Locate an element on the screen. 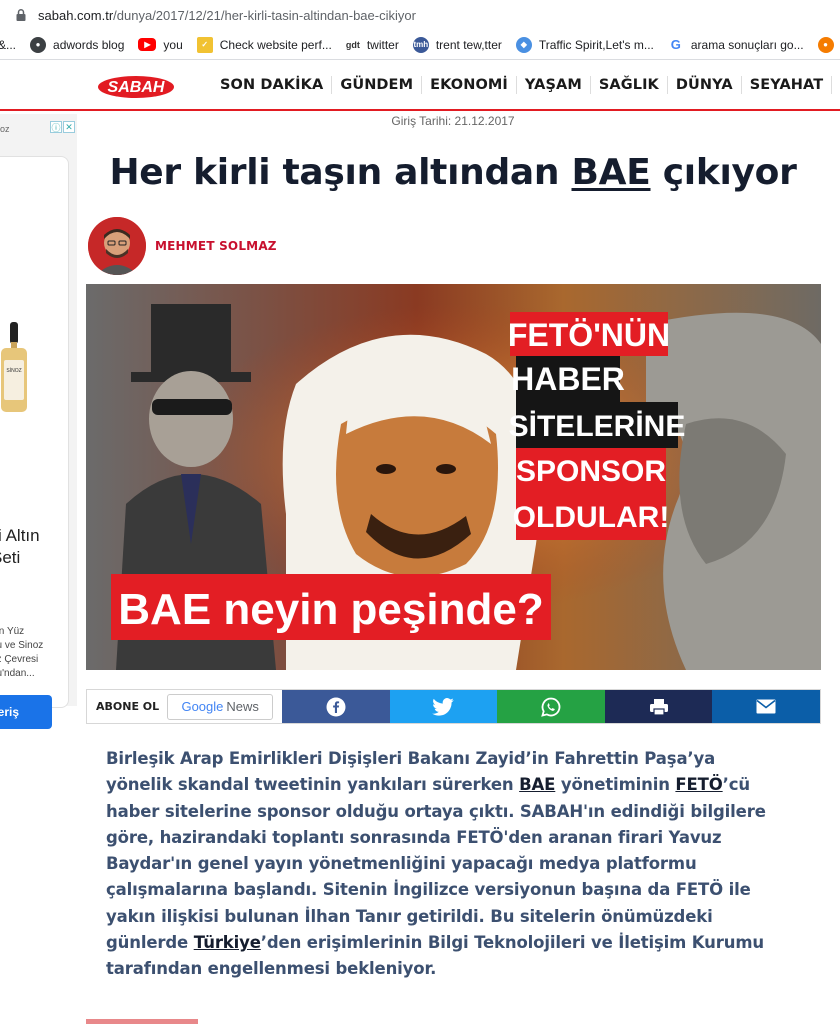  share-bar: ABONE OL Google News is located at coordinates (453, 706).